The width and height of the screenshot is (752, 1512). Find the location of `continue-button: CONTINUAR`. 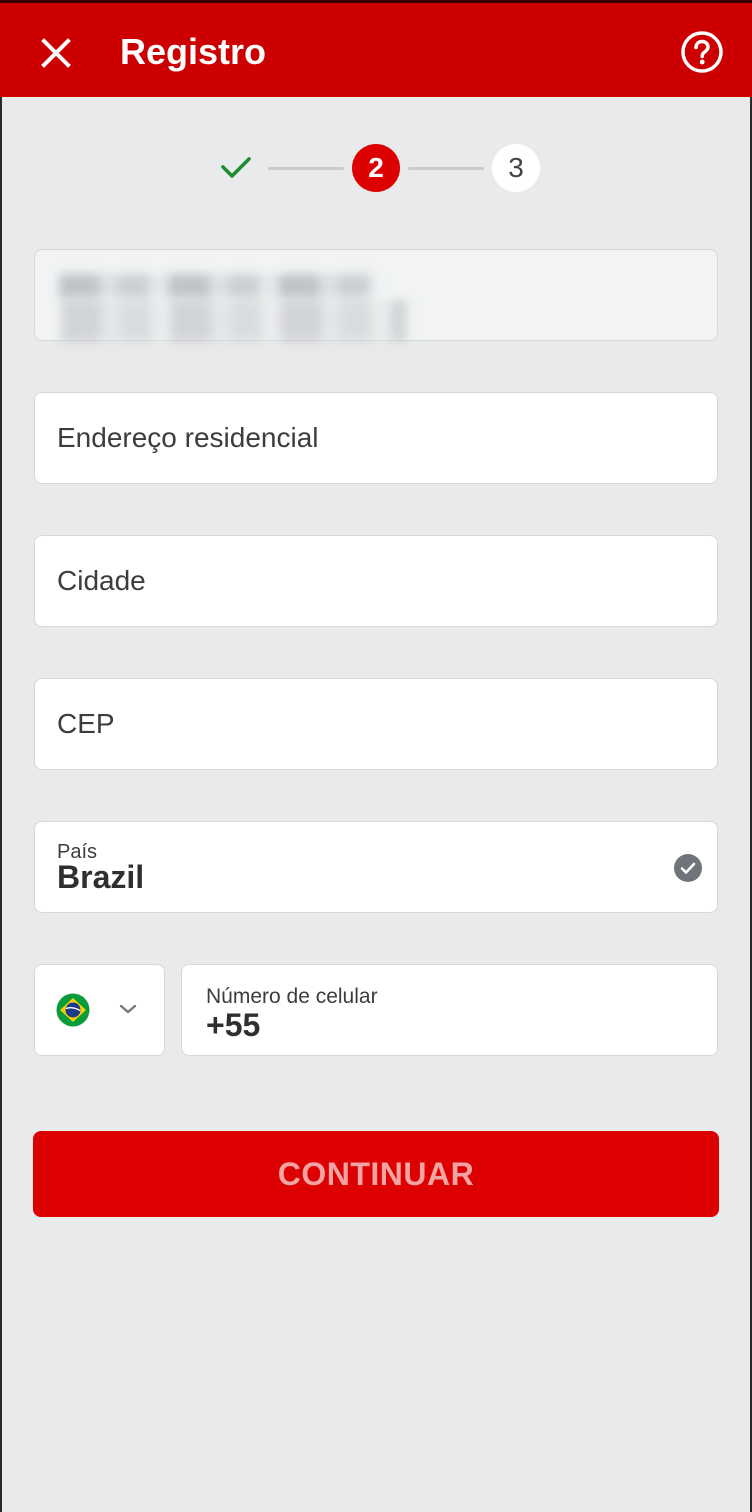

continue-button: CONTINUAR is located at coordinates (376, 1174).